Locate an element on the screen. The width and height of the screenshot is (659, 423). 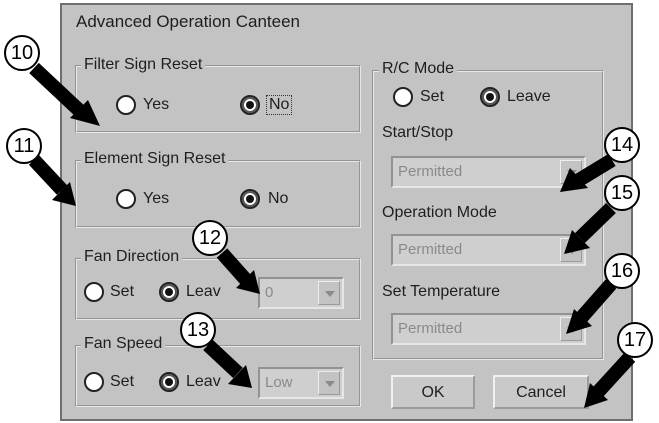
callout-14: 14 is located at coordinates (622, 145).